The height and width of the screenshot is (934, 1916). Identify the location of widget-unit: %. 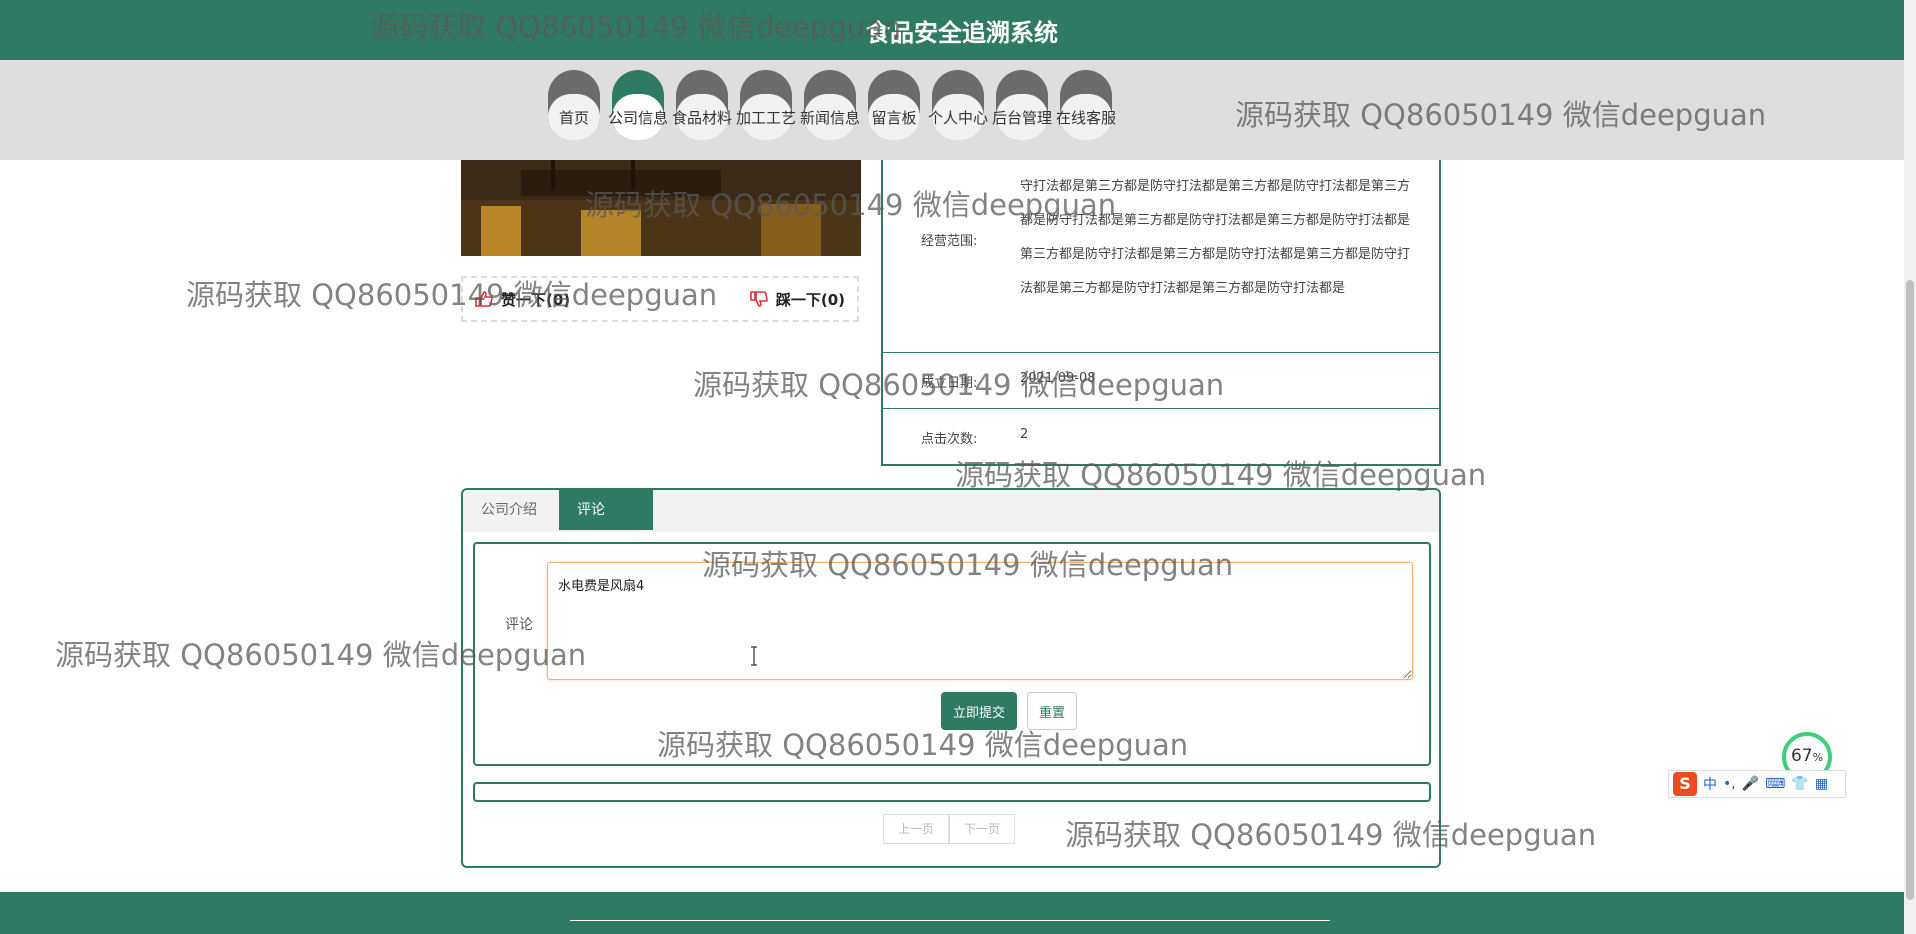
(1818, 757).